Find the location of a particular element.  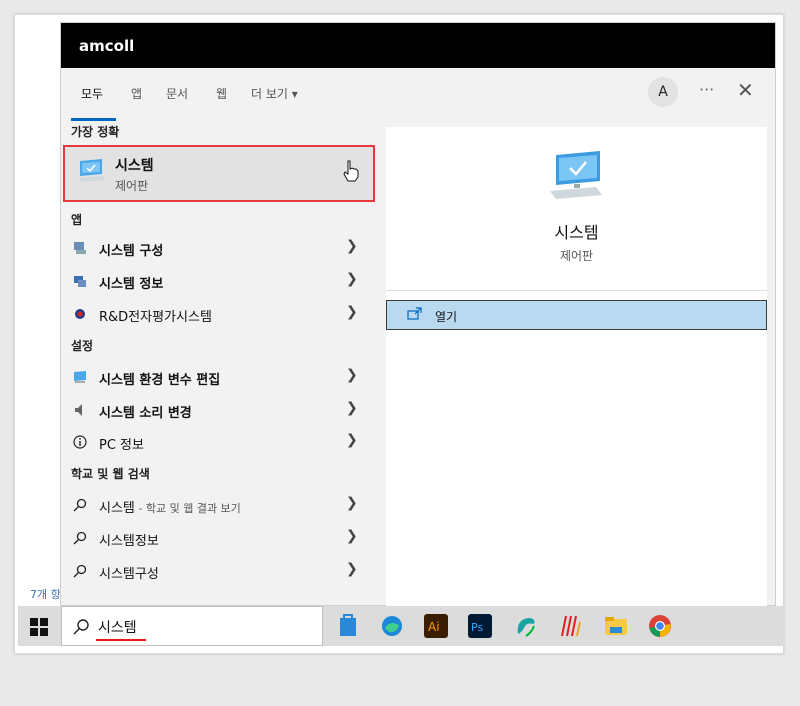

web-item-label: 시스템구성 is located at coordinates (129, 574).